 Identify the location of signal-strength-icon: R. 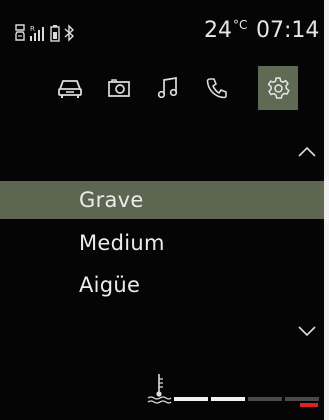
(38, 33).